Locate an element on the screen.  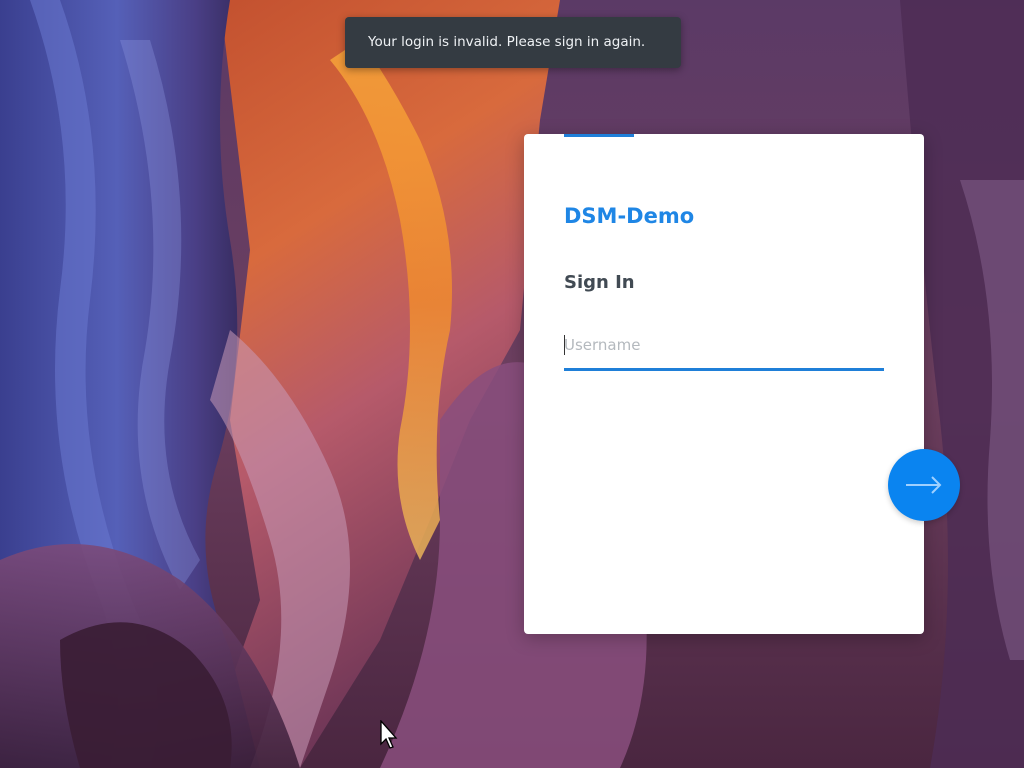
username-field is located at coordinates (724, 349).